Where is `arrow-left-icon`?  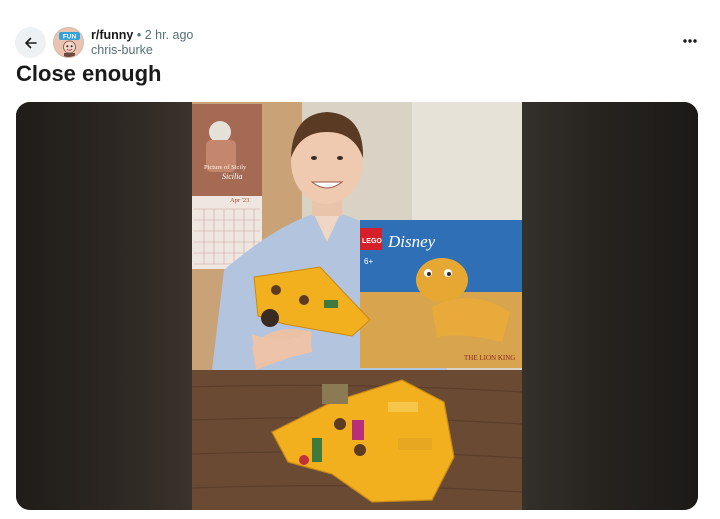
arrow-left-icon is located at coordinates (30, 42).